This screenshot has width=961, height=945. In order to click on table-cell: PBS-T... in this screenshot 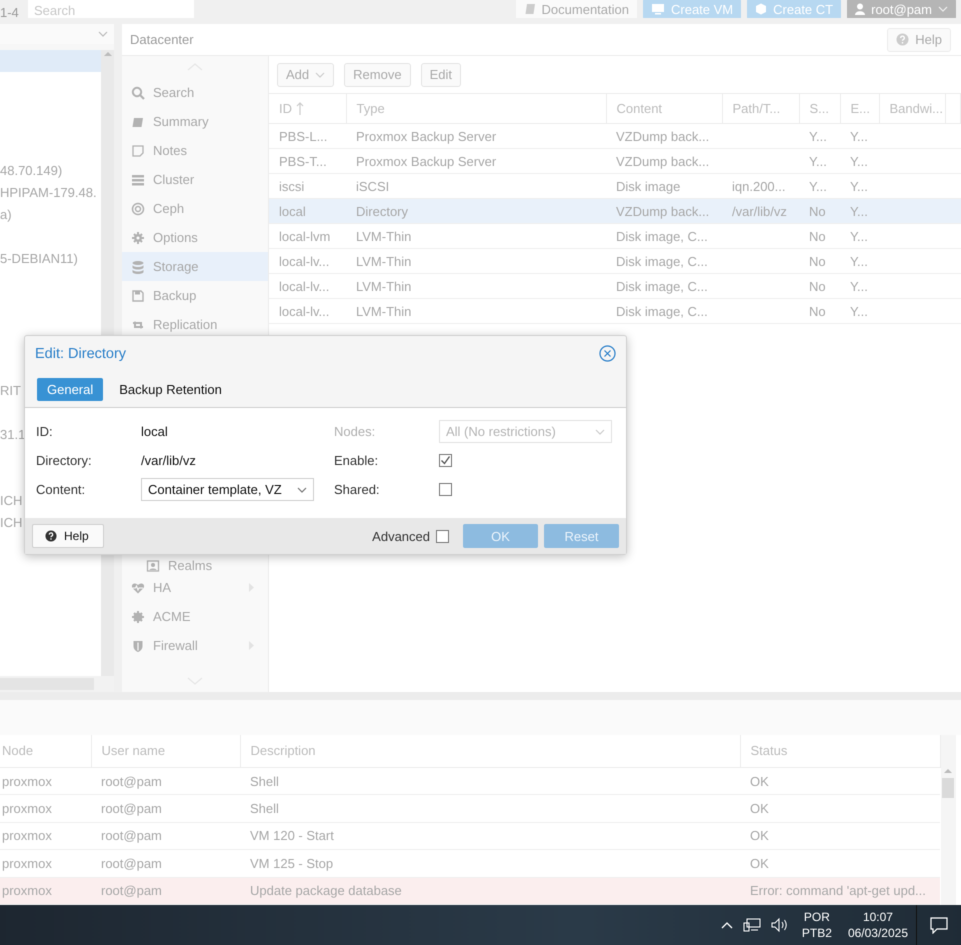, I will do `click(303, 161)`.